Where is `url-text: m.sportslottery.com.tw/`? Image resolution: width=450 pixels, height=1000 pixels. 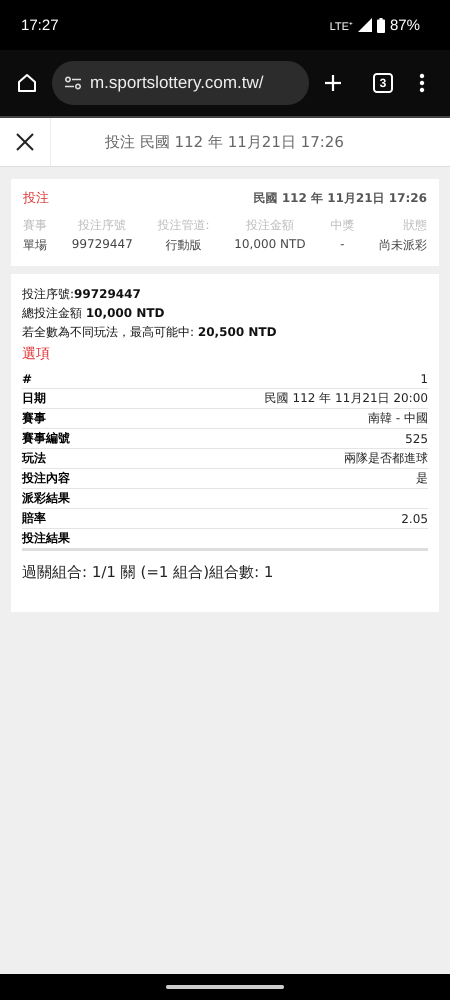
url-text: m.sportslottery.com.tw/ is located at coordinates (177, 83).